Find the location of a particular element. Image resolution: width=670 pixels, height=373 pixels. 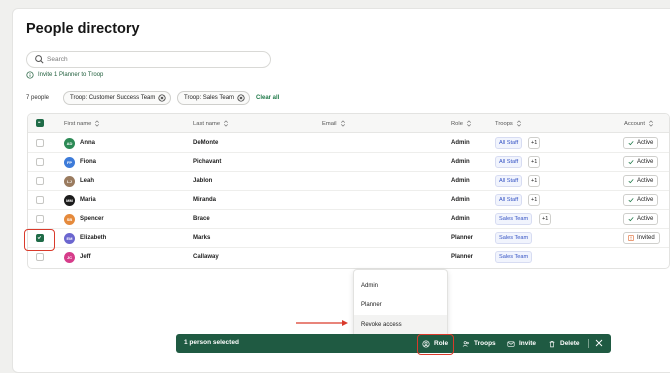

last-name: Miranda is located at coordinates (205, 200).